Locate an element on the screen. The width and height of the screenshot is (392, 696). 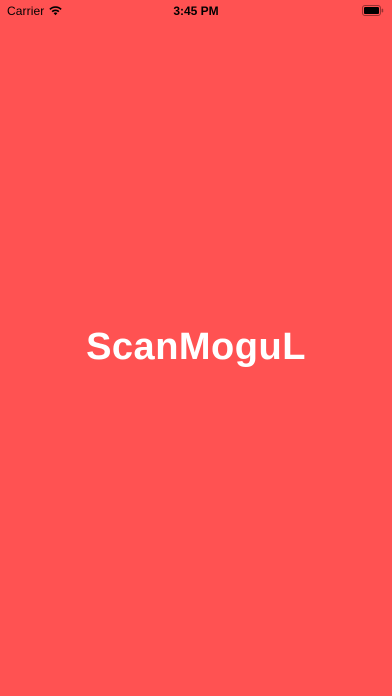
status-time: 3:45 PM is located at coordinates (196, 11).